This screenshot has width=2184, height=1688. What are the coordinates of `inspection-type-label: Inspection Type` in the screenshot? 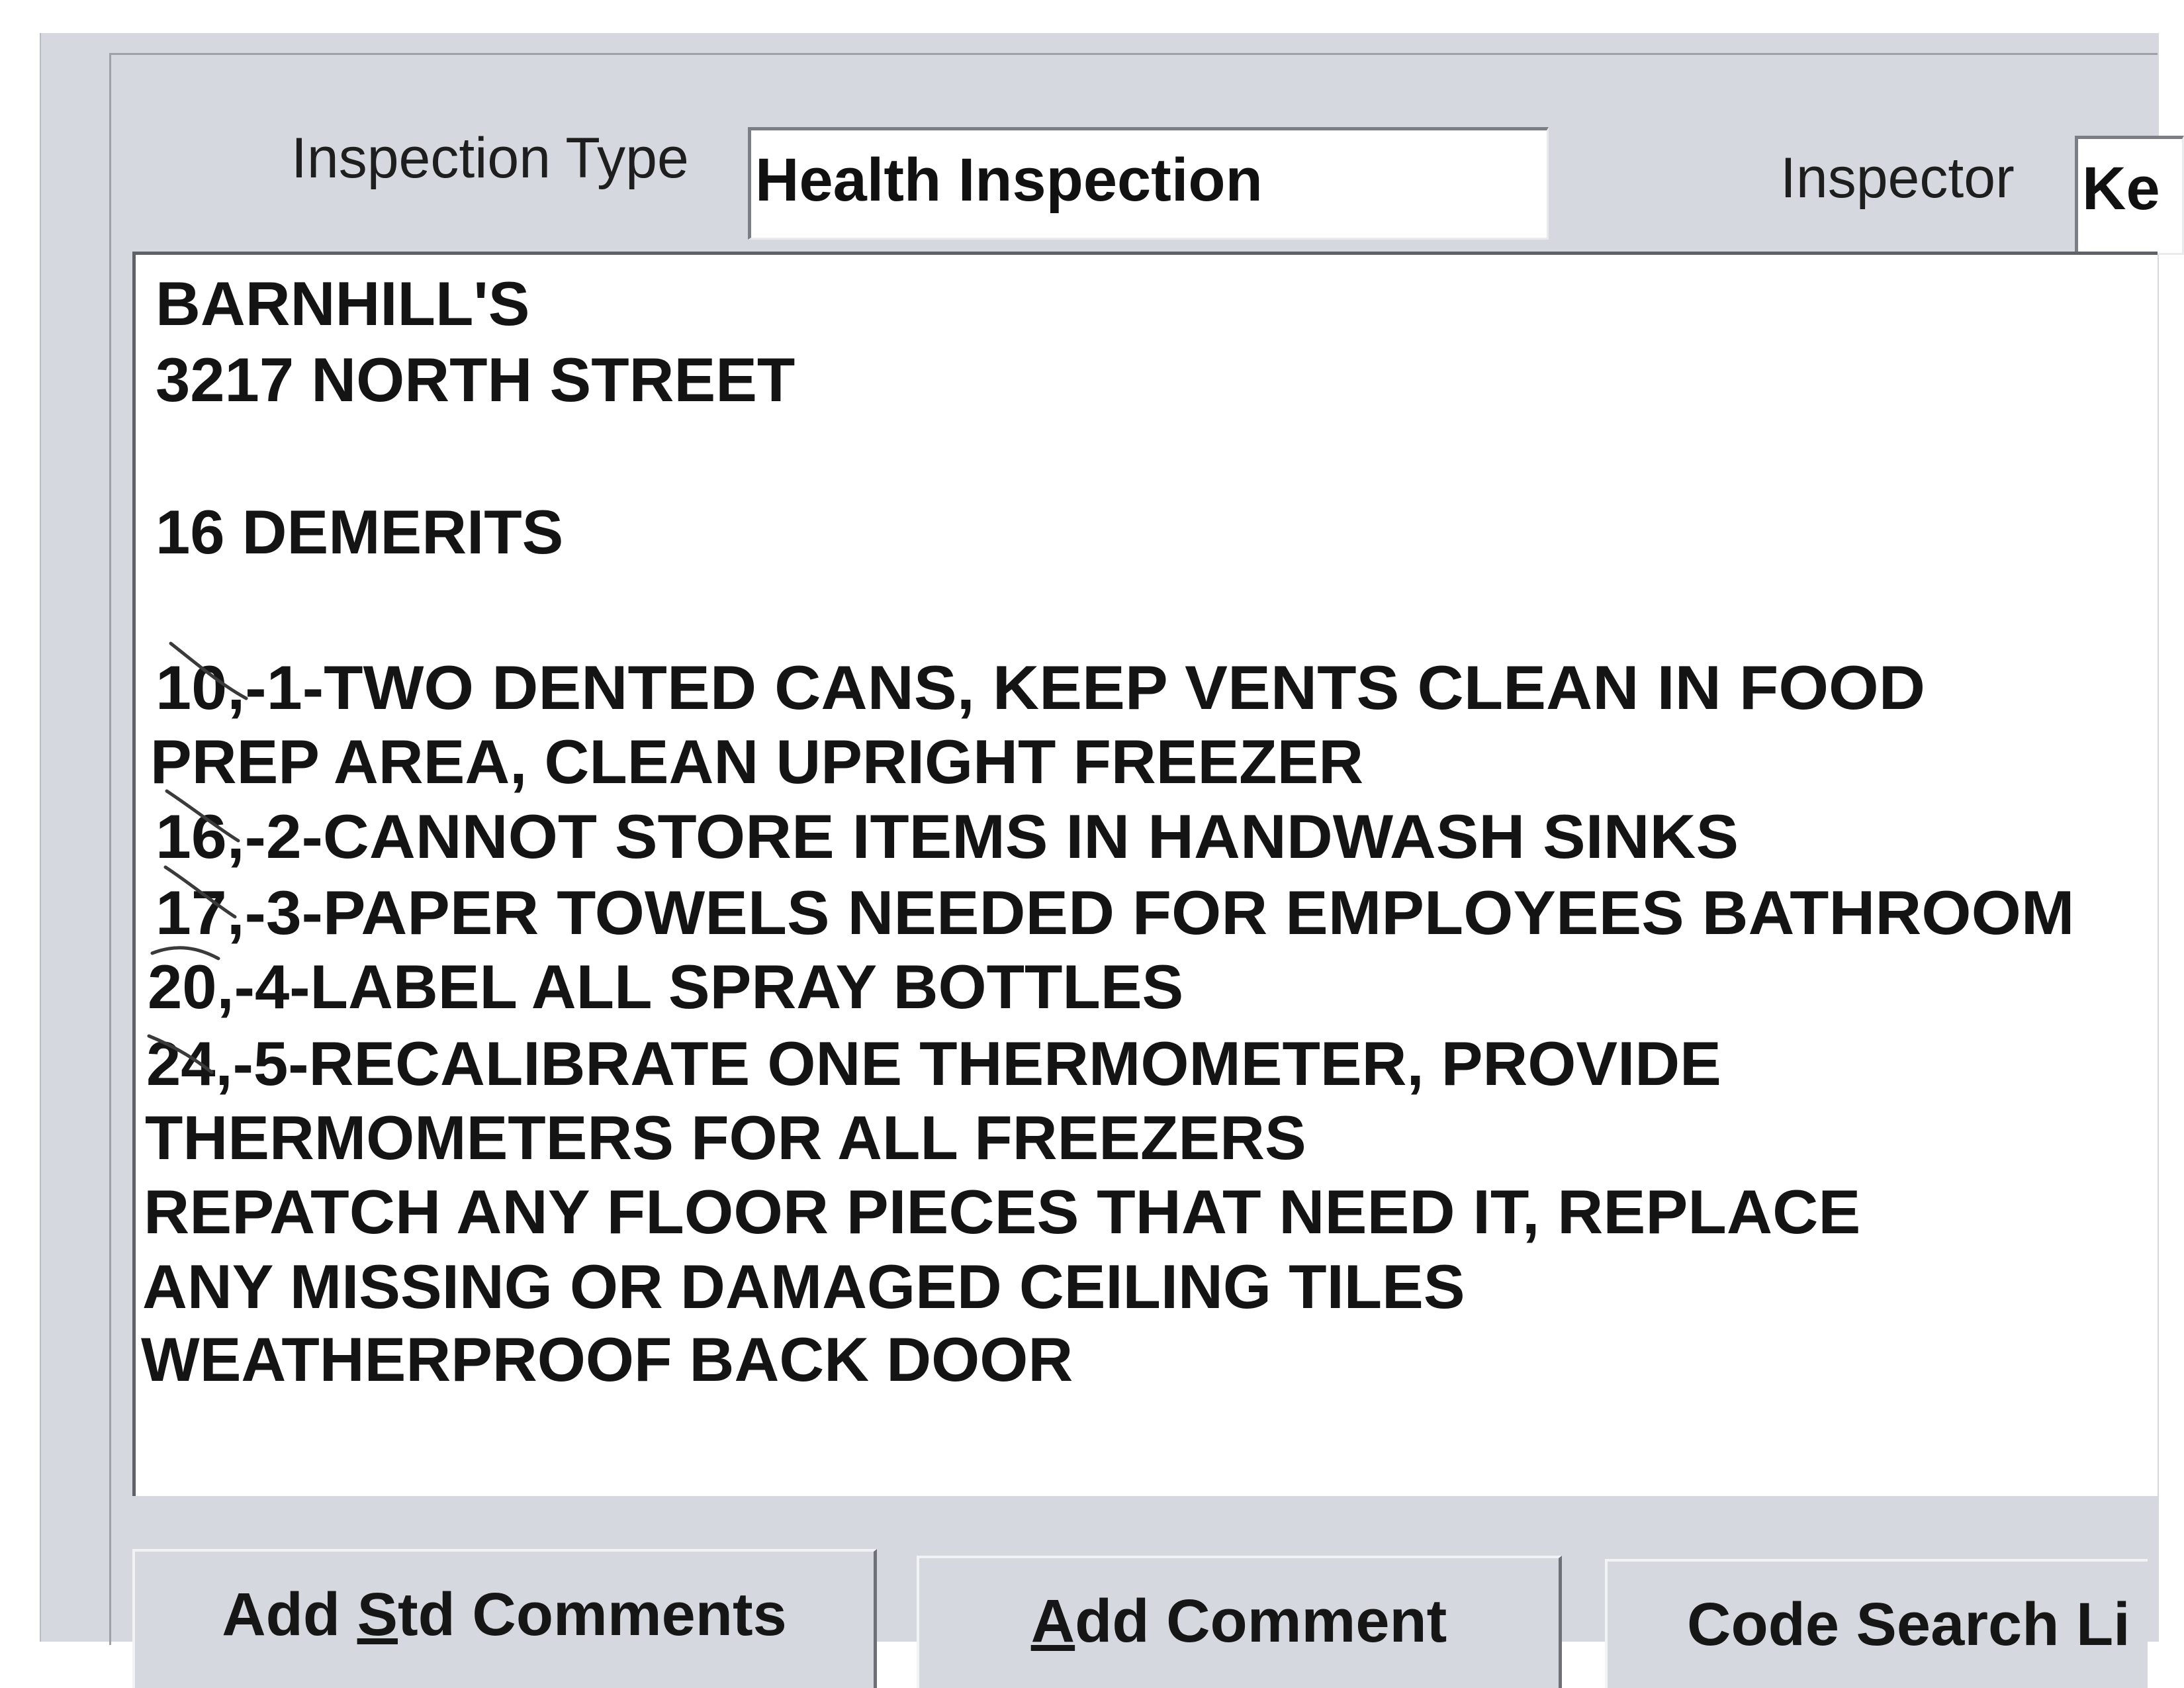 It's located at (490, 158).